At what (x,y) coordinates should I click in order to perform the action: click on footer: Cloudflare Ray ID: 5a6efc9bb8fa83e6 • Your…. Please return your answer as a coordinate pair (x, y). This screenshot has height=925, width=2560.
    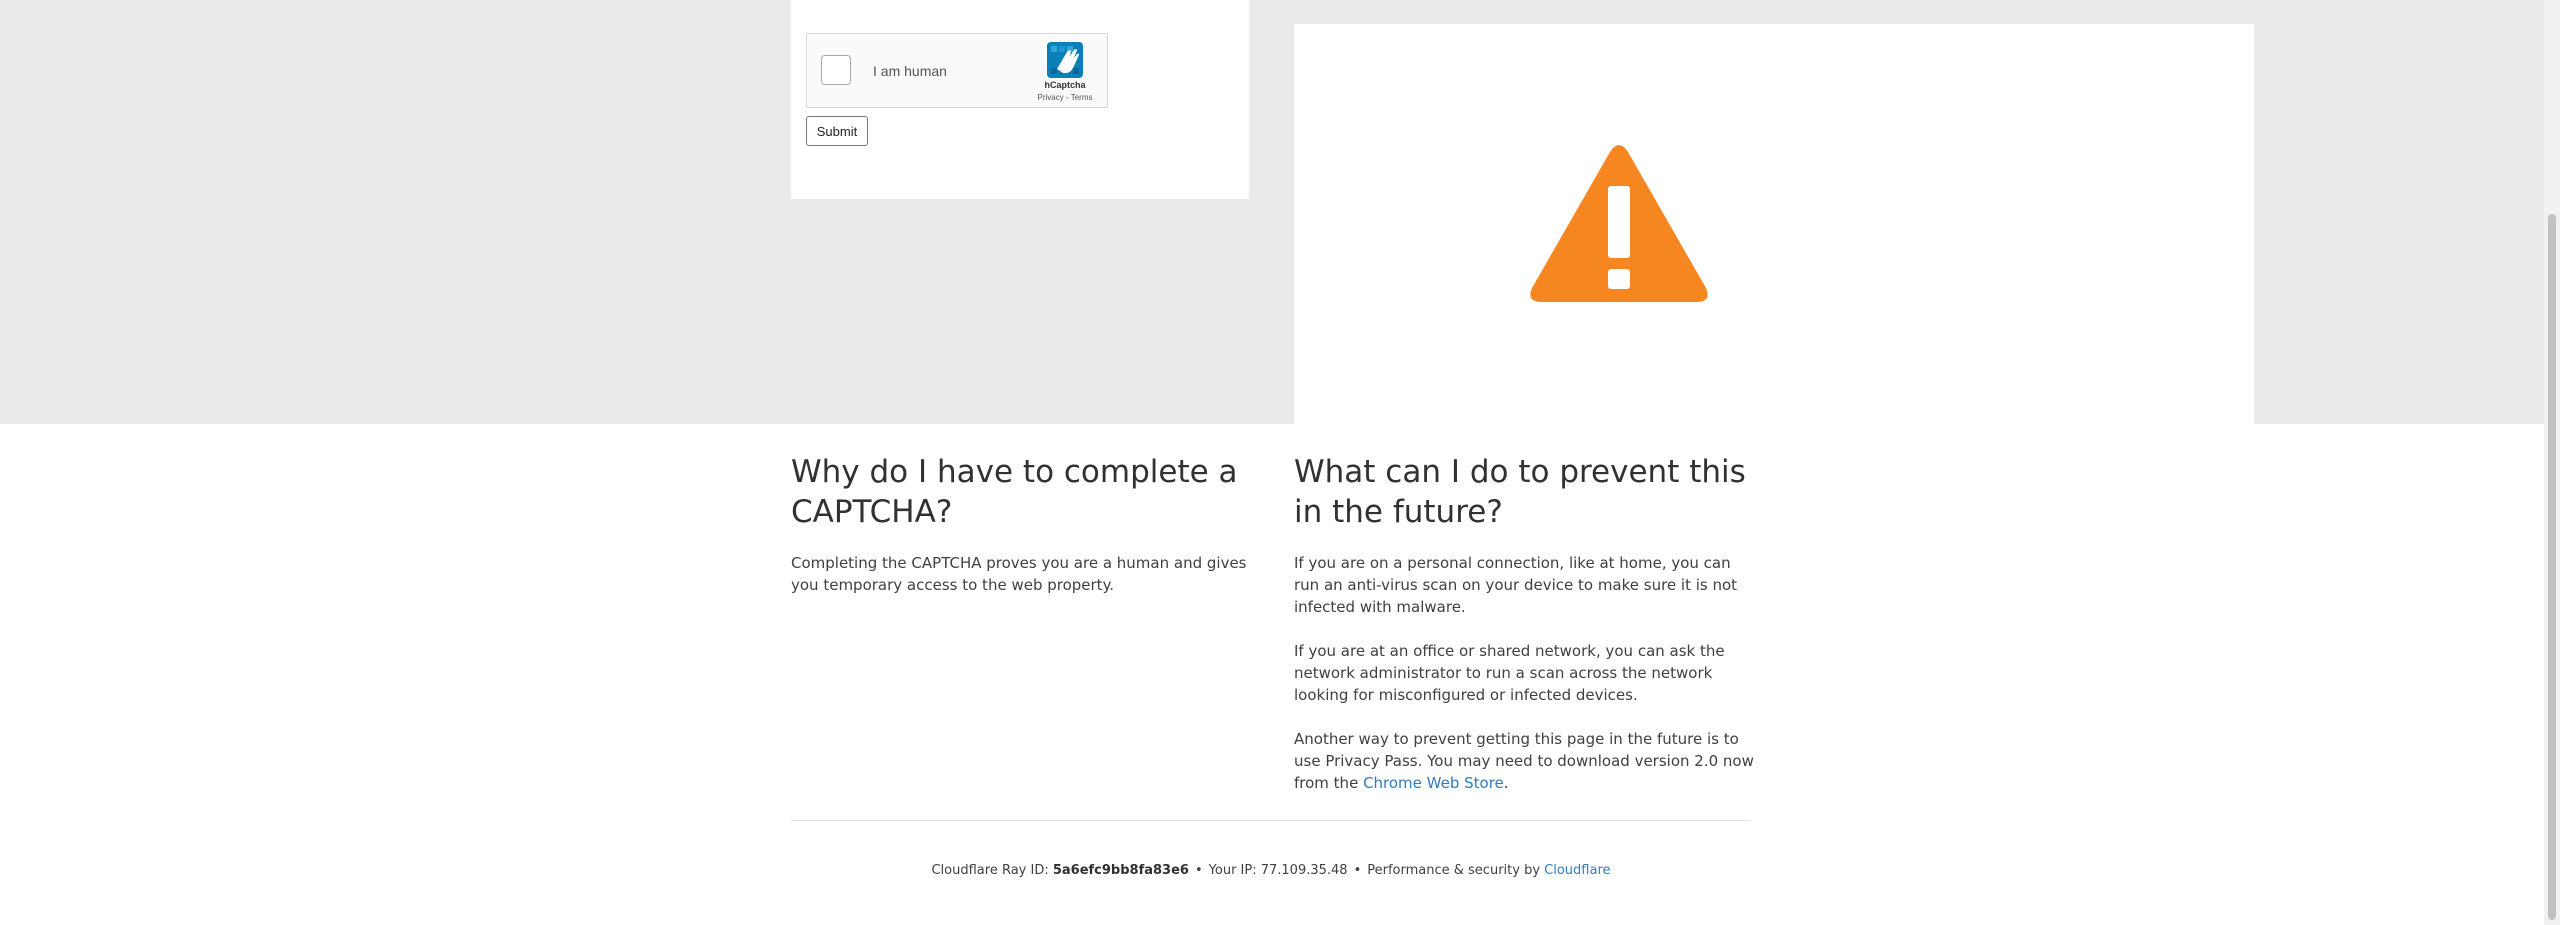
    Looking at the image, I should click on (1271, 870).